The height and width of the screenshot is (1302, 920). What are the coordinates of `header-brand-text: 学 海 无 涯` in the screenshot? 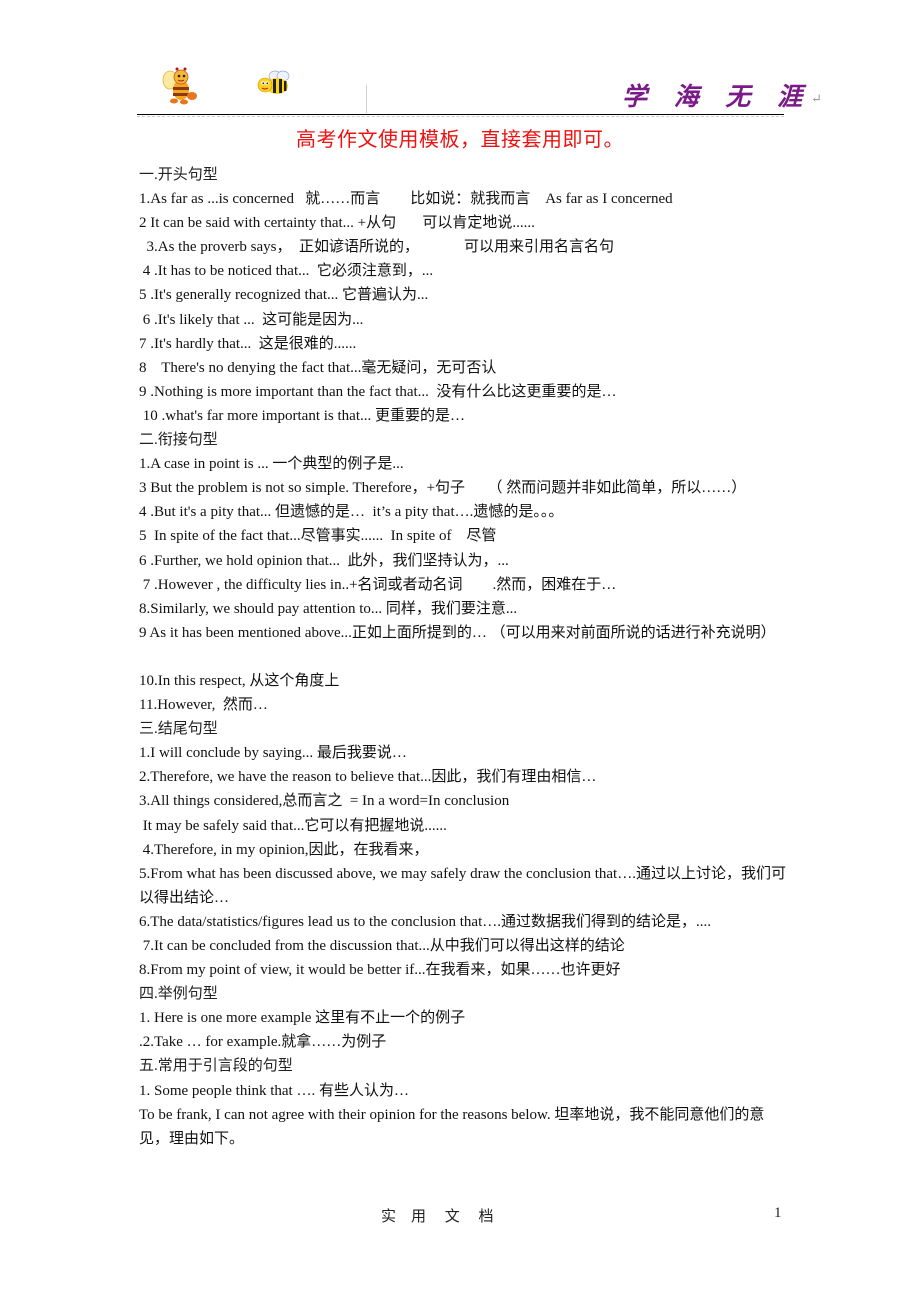 It's located at (717, 96).